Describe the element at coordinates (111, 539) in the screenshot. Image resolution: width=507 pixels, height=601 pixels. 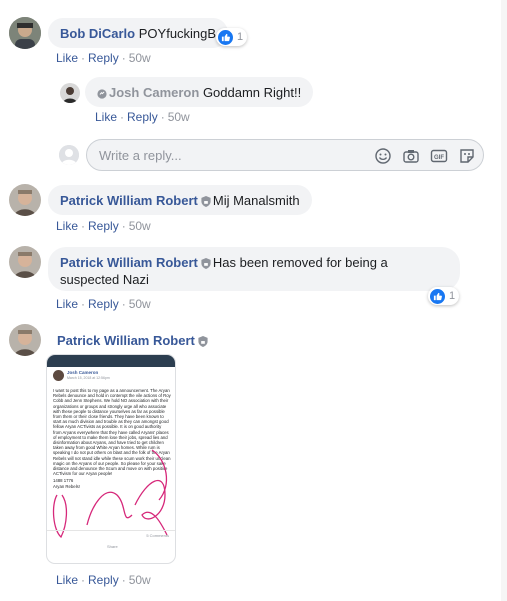
I see `post-footer: 5 Comments Share` at that location.